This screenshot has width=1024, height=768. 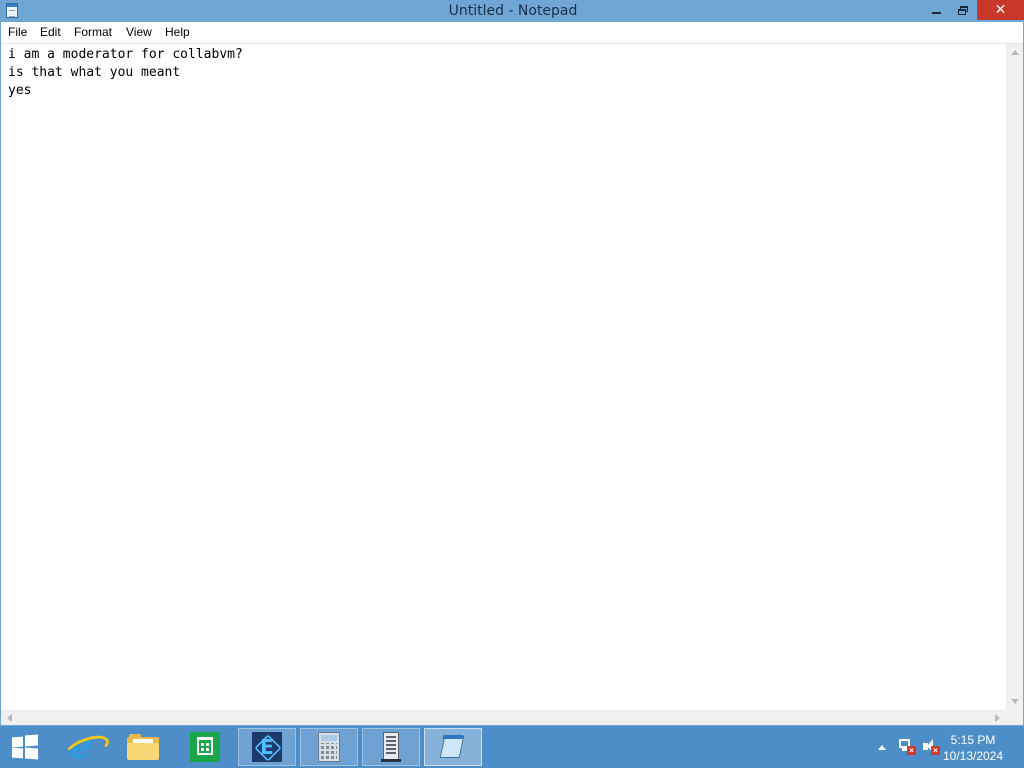 I want to click on start-button, so click(x=25, y=747).